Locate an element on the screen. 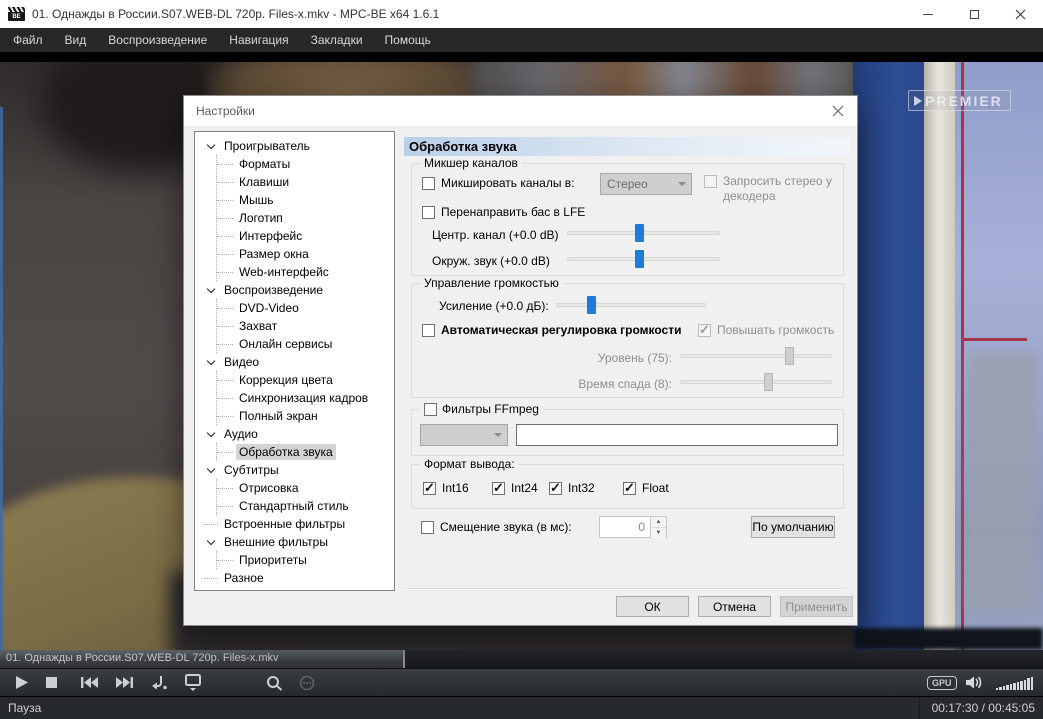 This screenshot has width=1043, height=719. ffmpeg-filter-select is located at coordinates (464, 435).